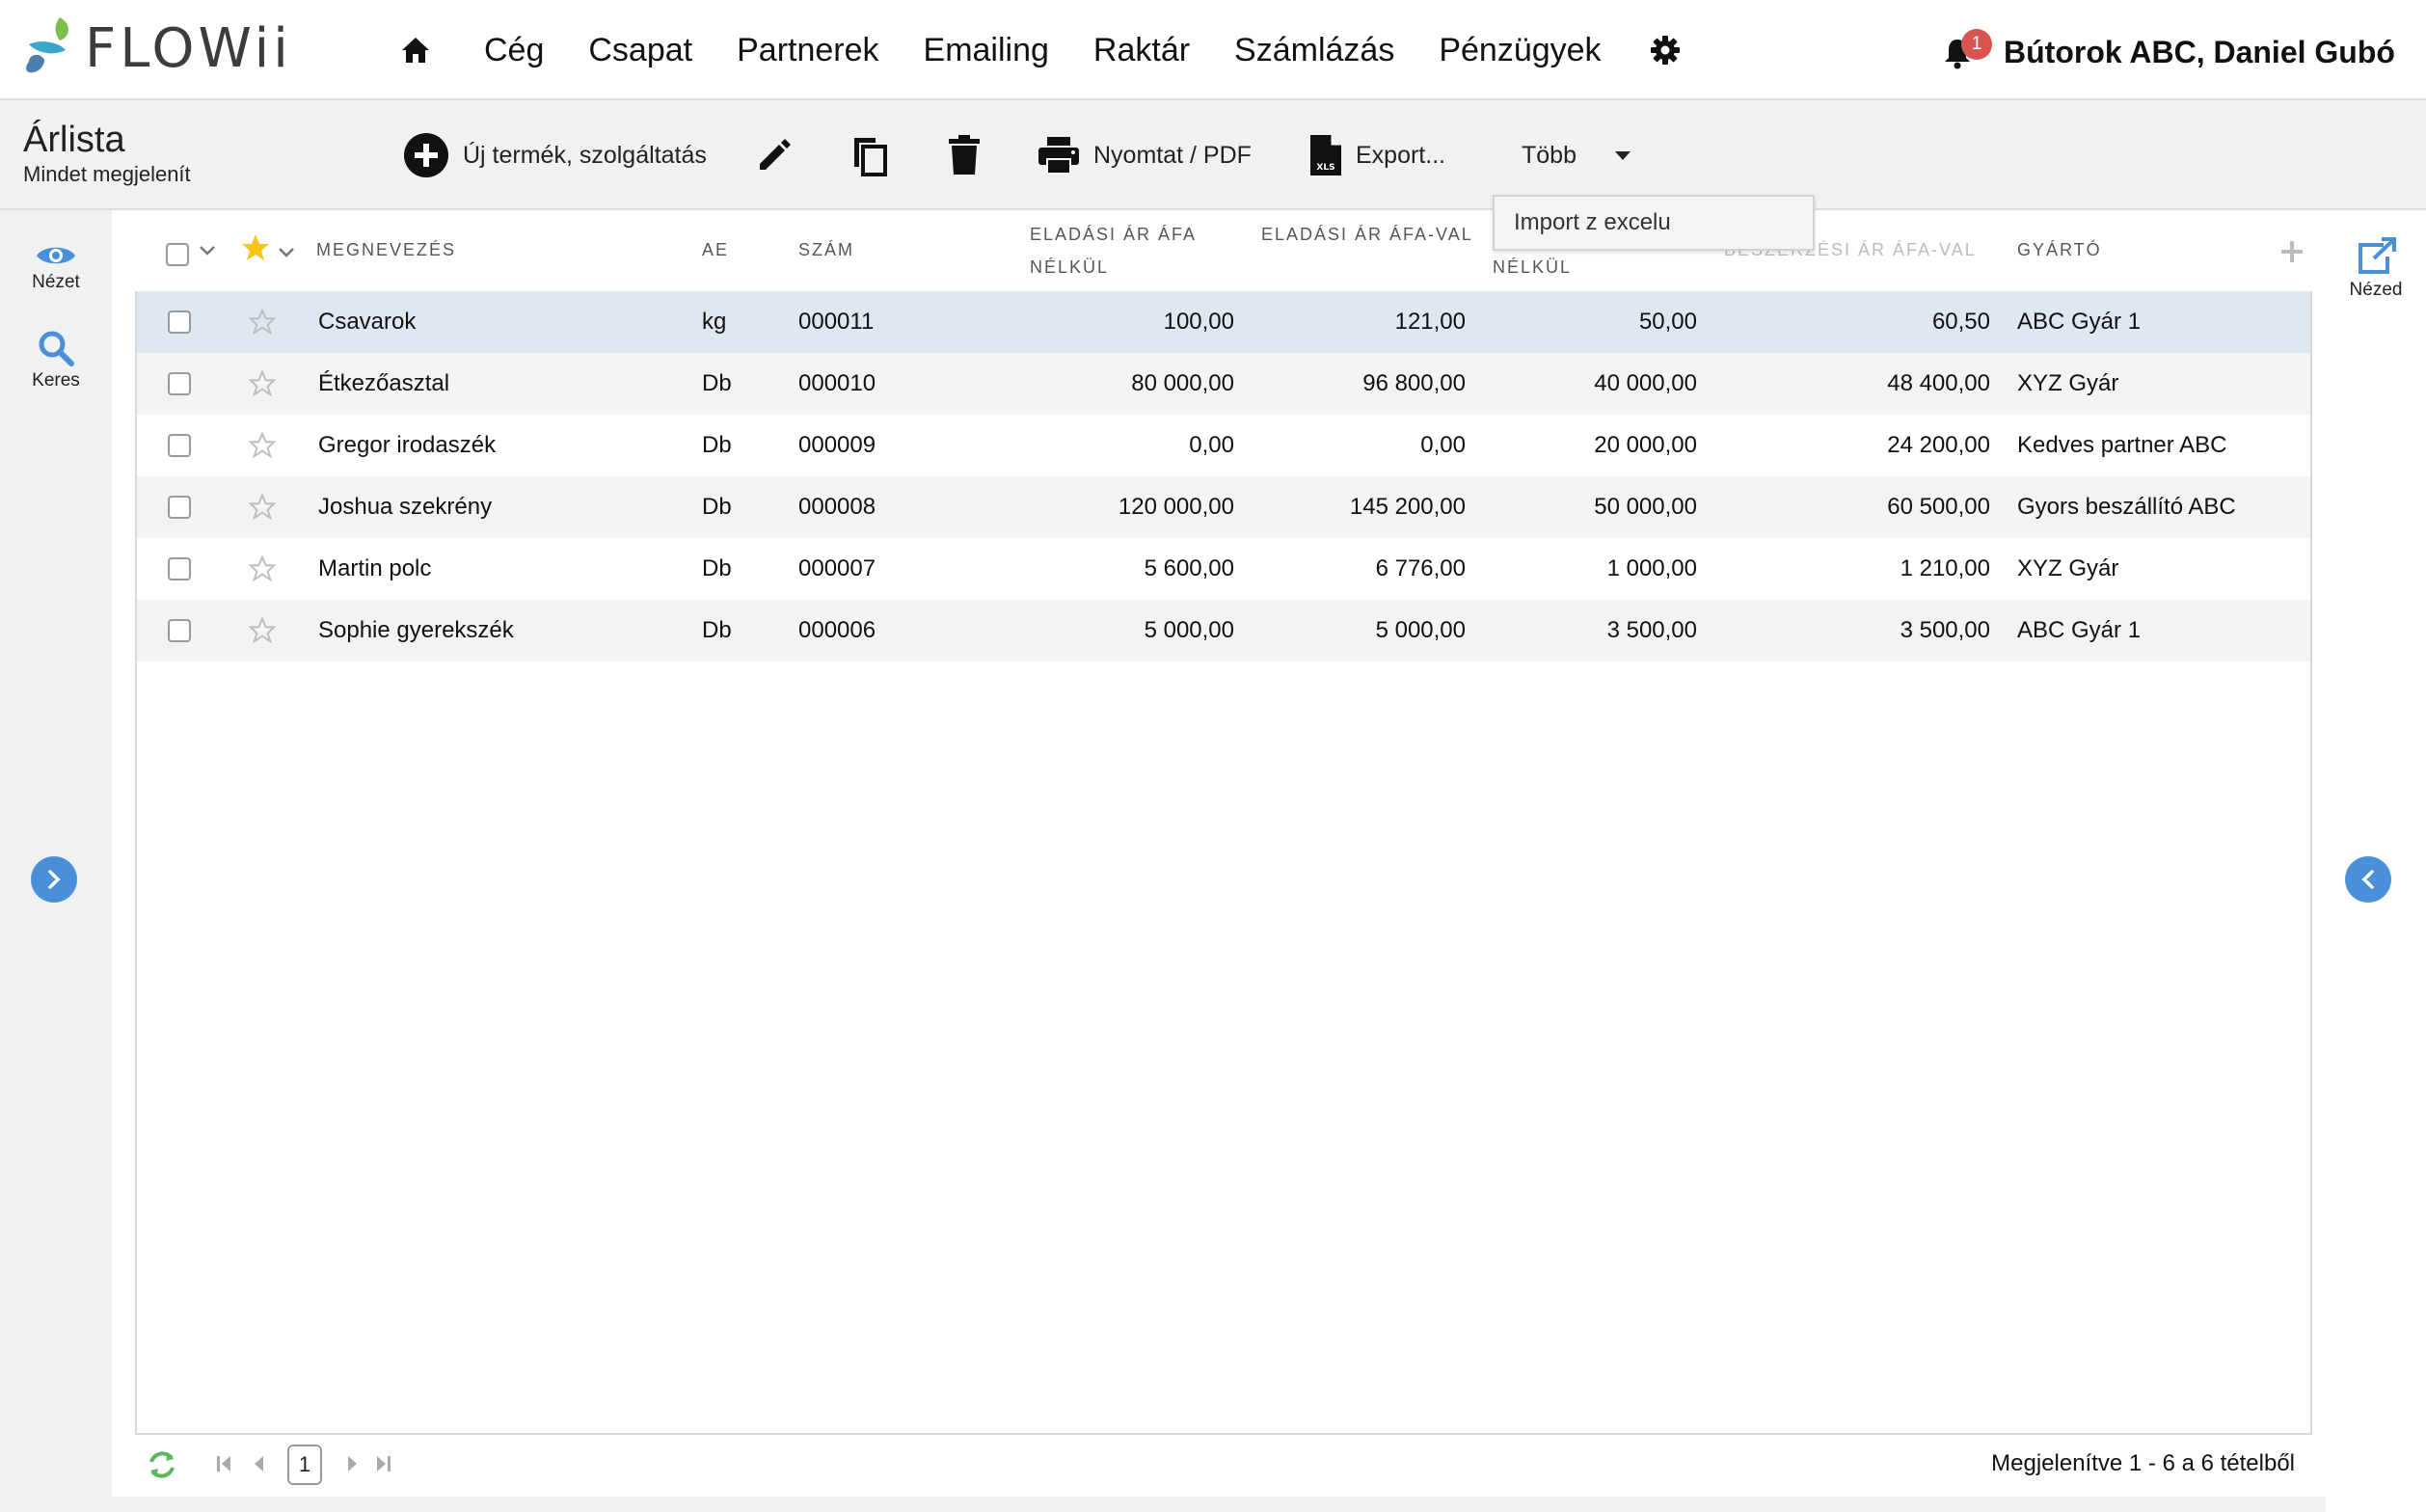 The width and height of the screenshot is (2426, 1512). Describe the element at coordinates (224, 1463) in the screenshot. I see `first-page-icon` at that location.